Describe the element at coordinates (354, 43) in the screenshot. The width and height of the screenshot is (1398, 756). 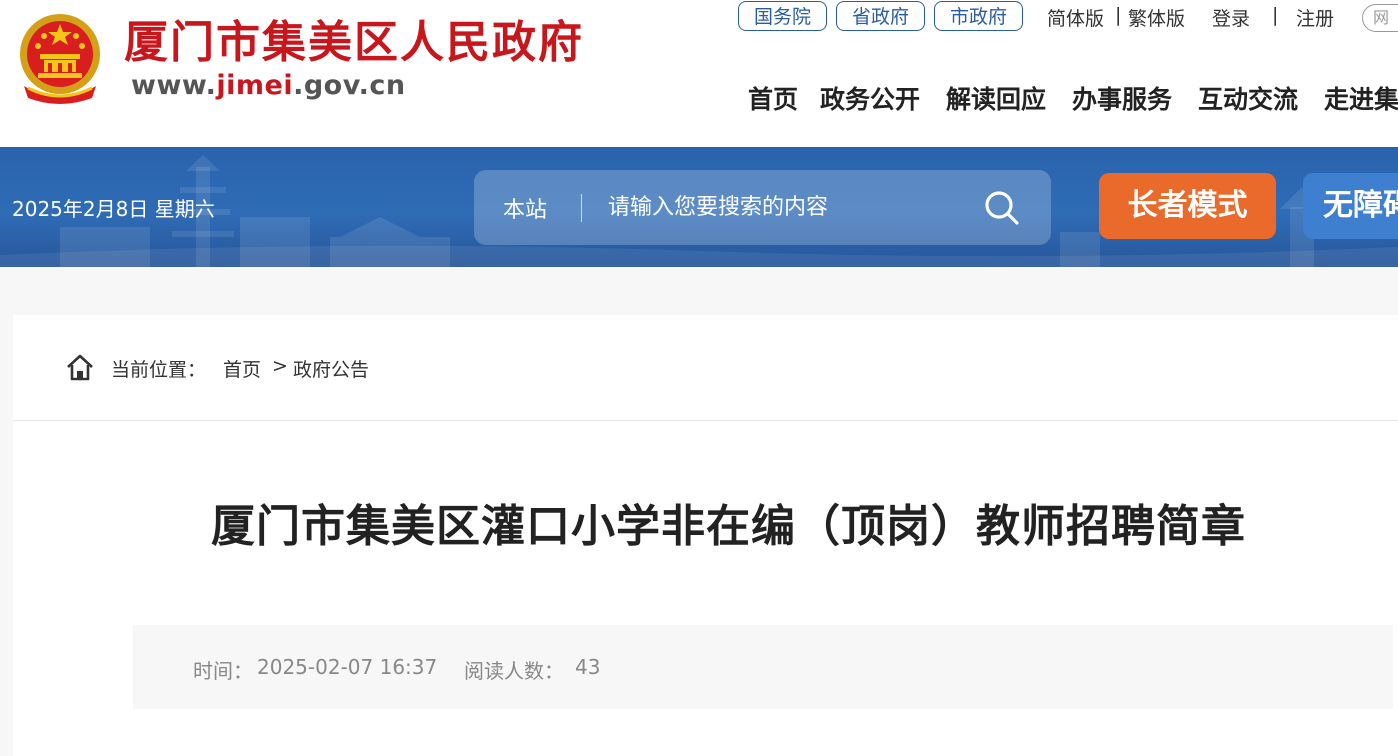
I see `site-name: 厦门市集美区人民政府` at that location.